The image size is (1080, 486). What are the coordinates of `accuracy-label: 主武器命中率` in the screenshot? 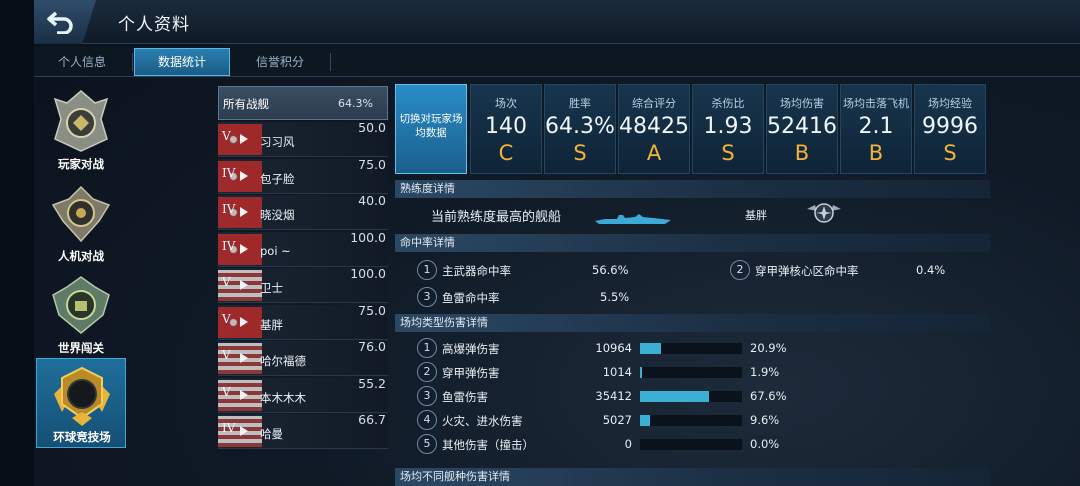 It's located at (476, 271).